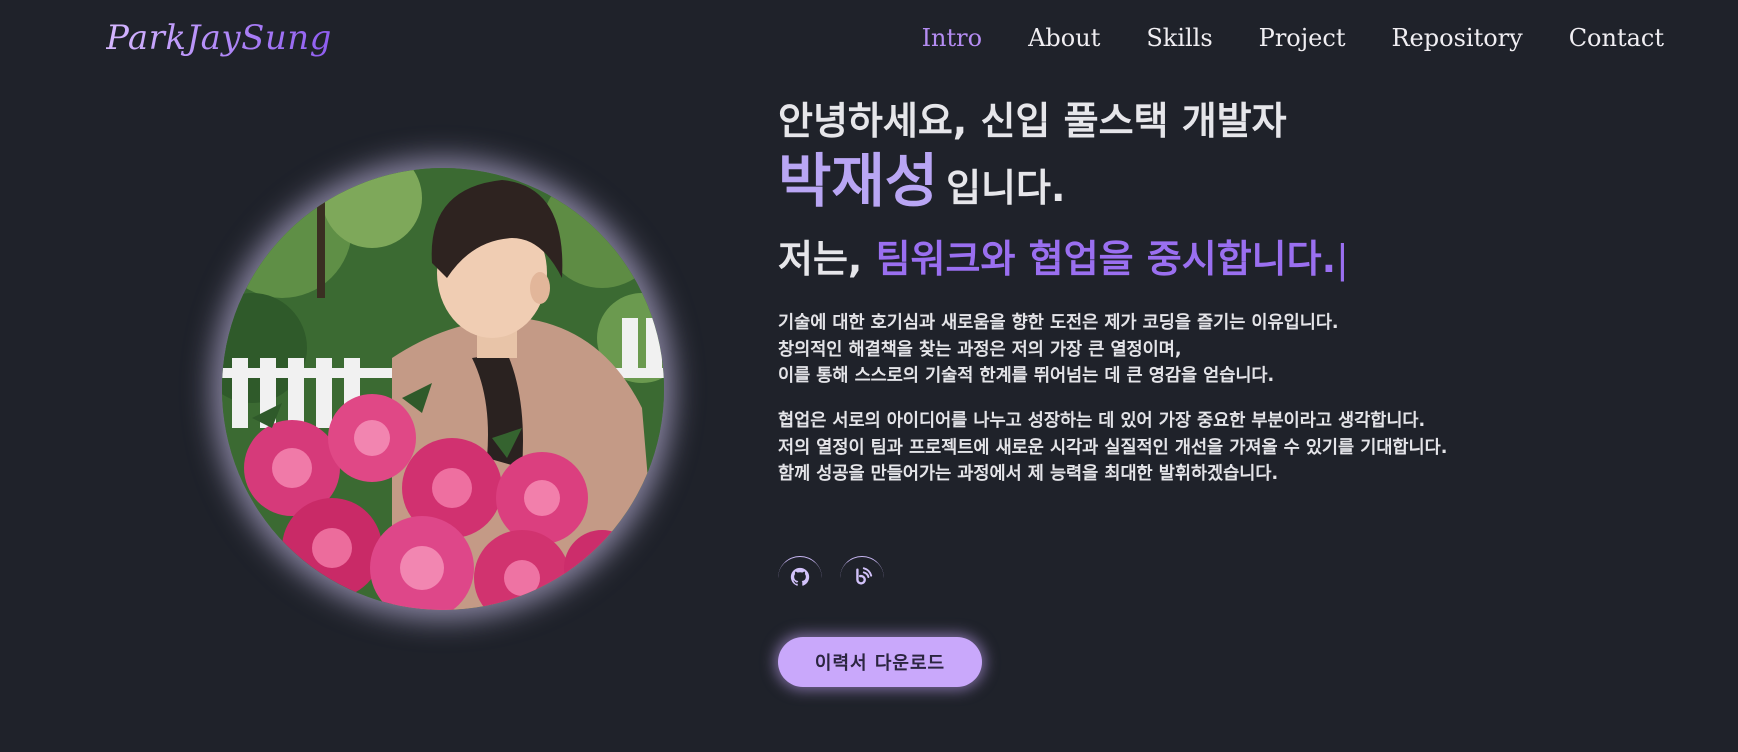 This screenshot has width=1738, height=752. Describe the element at coordinates (1456, 38) in the screenshot. I see `nav-item-repository: Repository` at that location.